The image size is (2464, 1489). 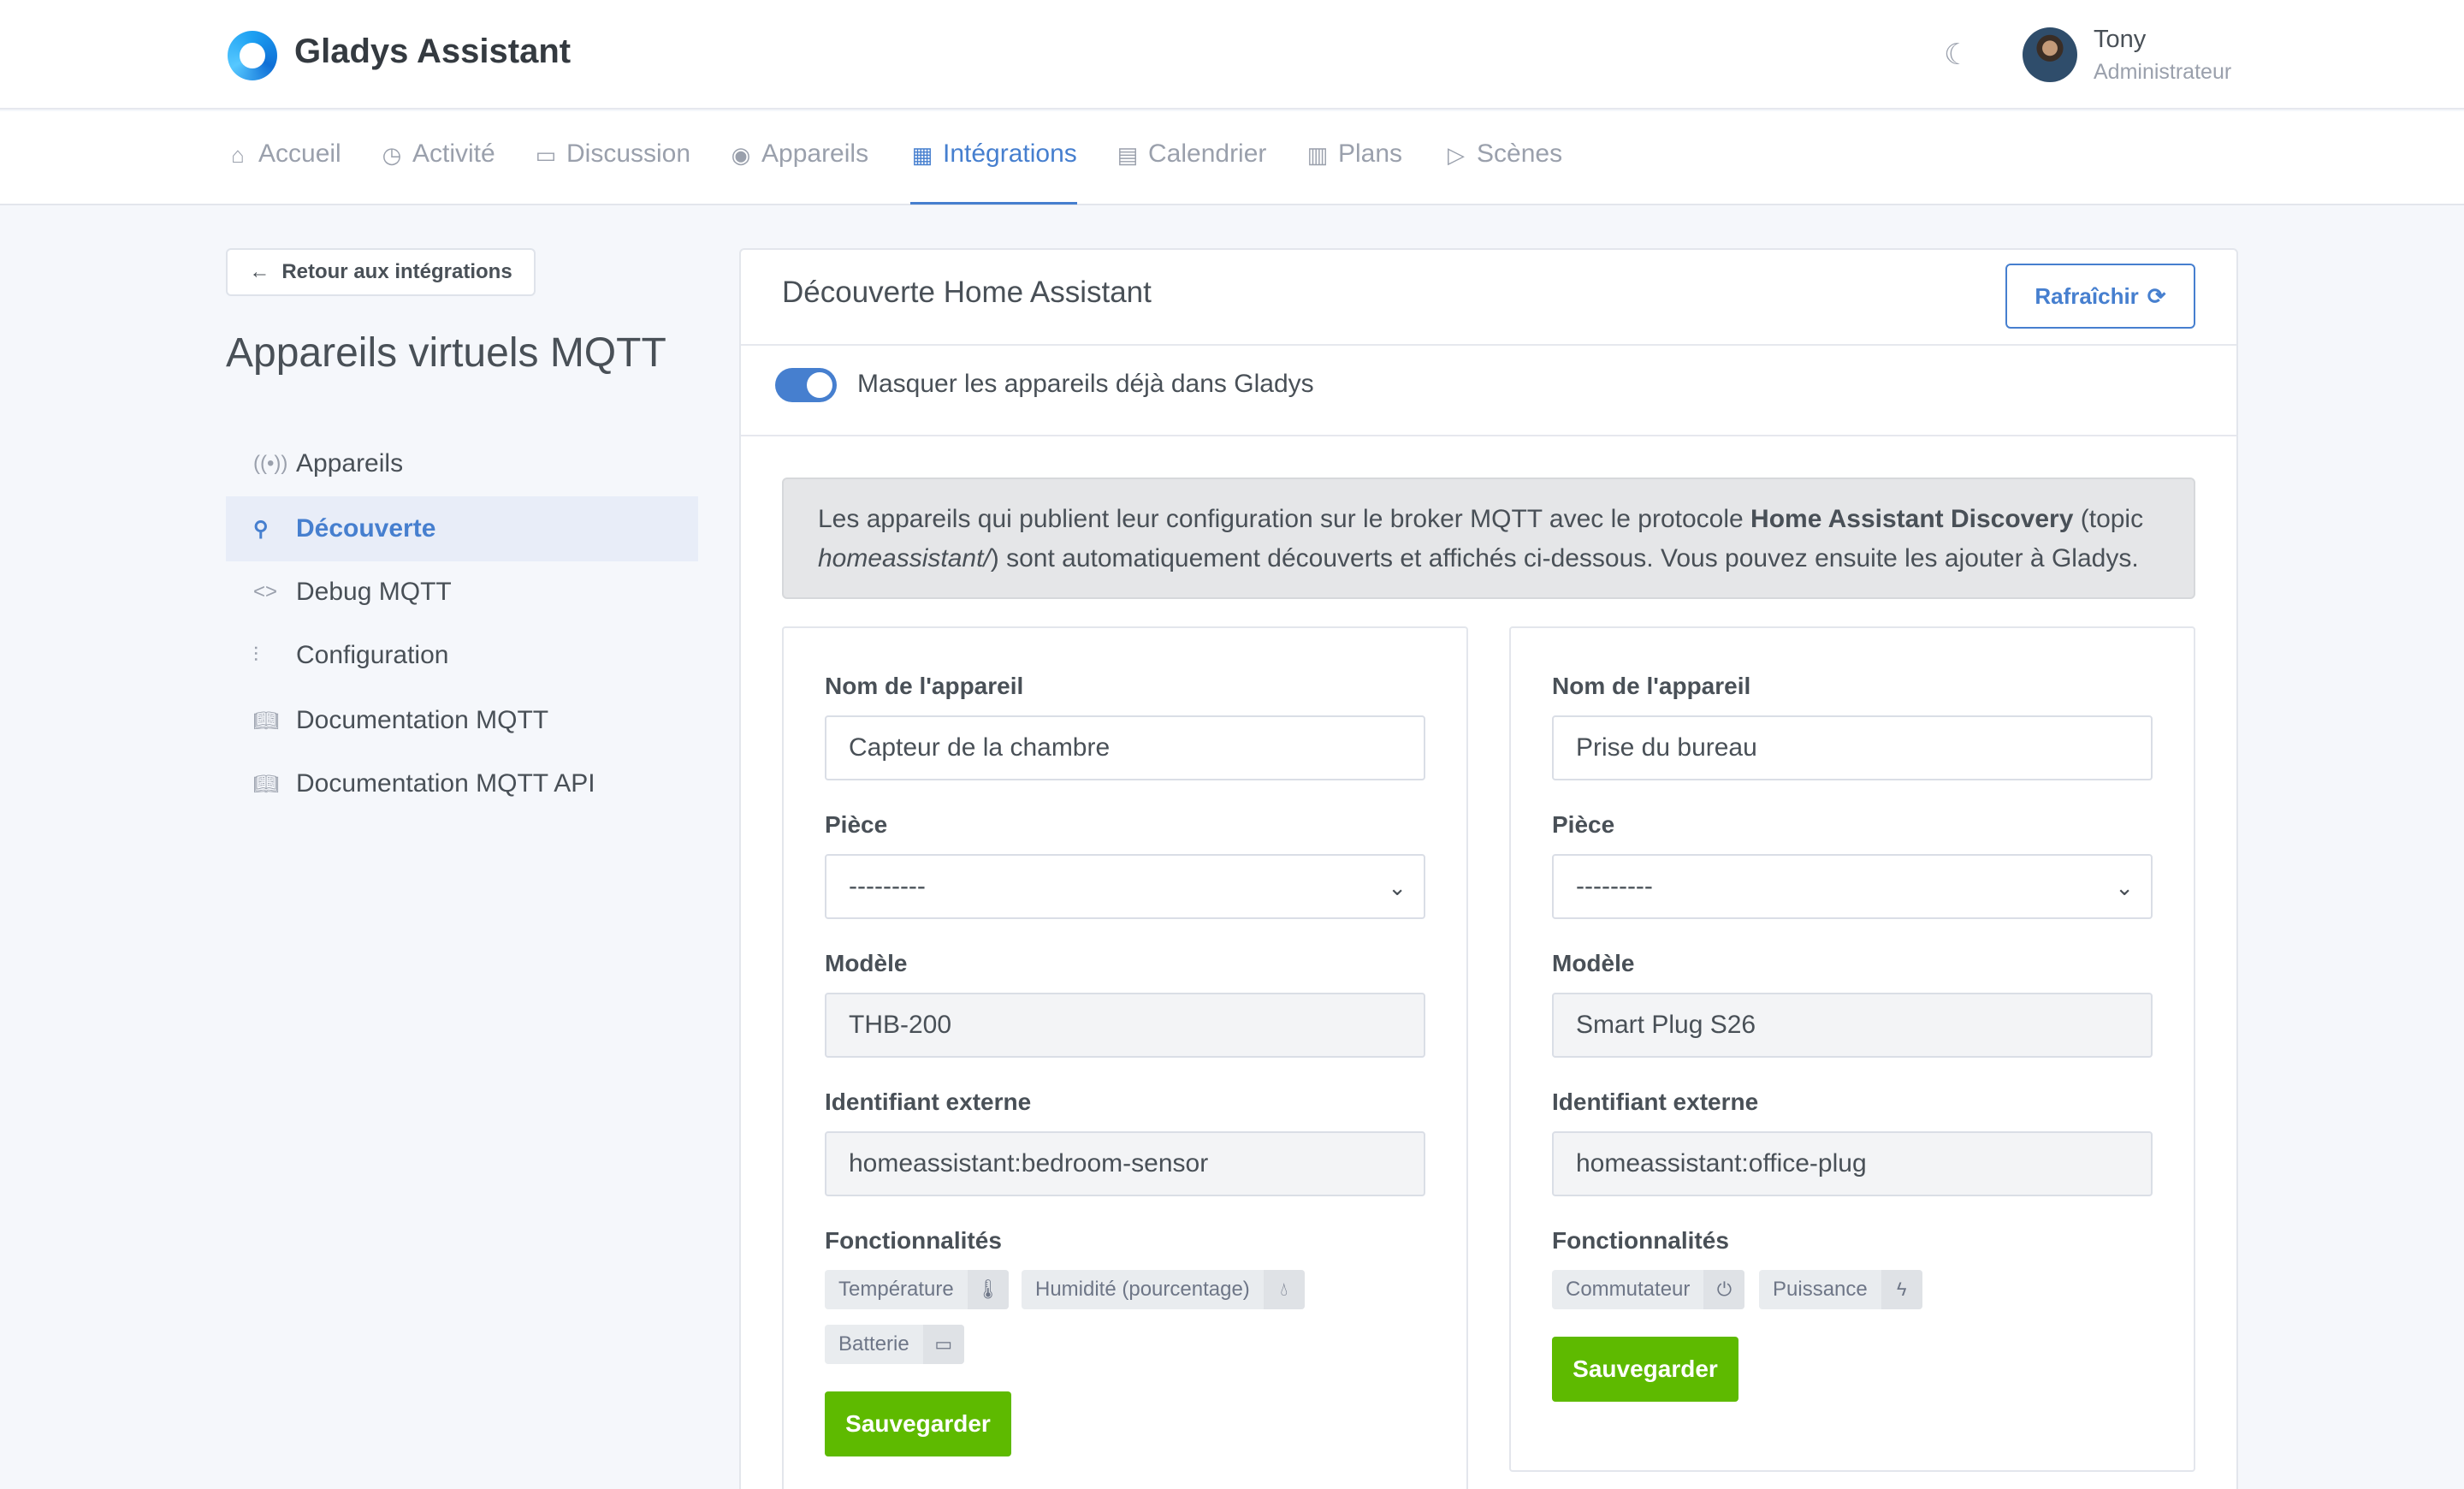 I want to click on refresh-button: Rafraîchir ⟳, so click(x=2100, y=297).